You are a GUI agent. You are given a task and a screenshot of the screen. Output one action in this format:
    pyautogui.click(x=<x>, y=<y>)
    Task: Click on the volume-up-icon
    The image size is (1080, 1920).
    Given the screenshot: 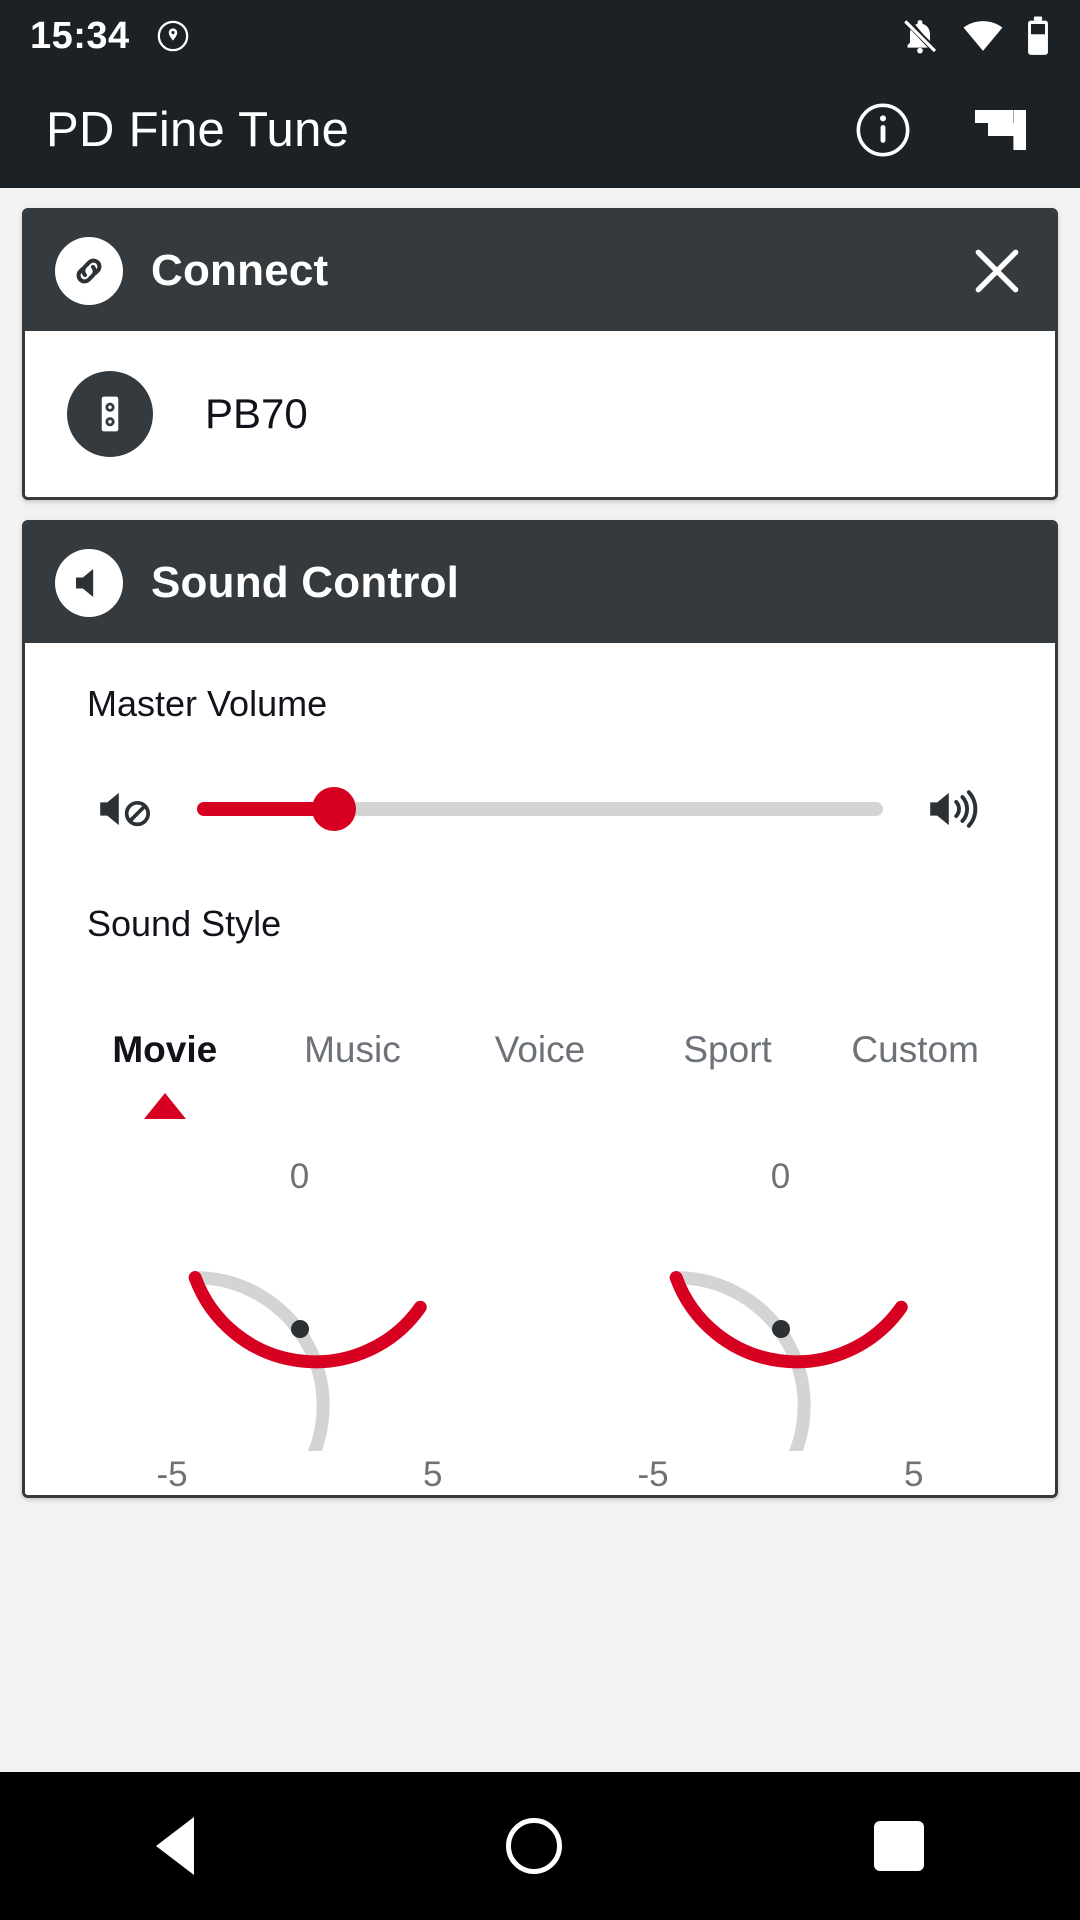 What is the action you would take?
    pyautogui.click(x=955, y=809)
    